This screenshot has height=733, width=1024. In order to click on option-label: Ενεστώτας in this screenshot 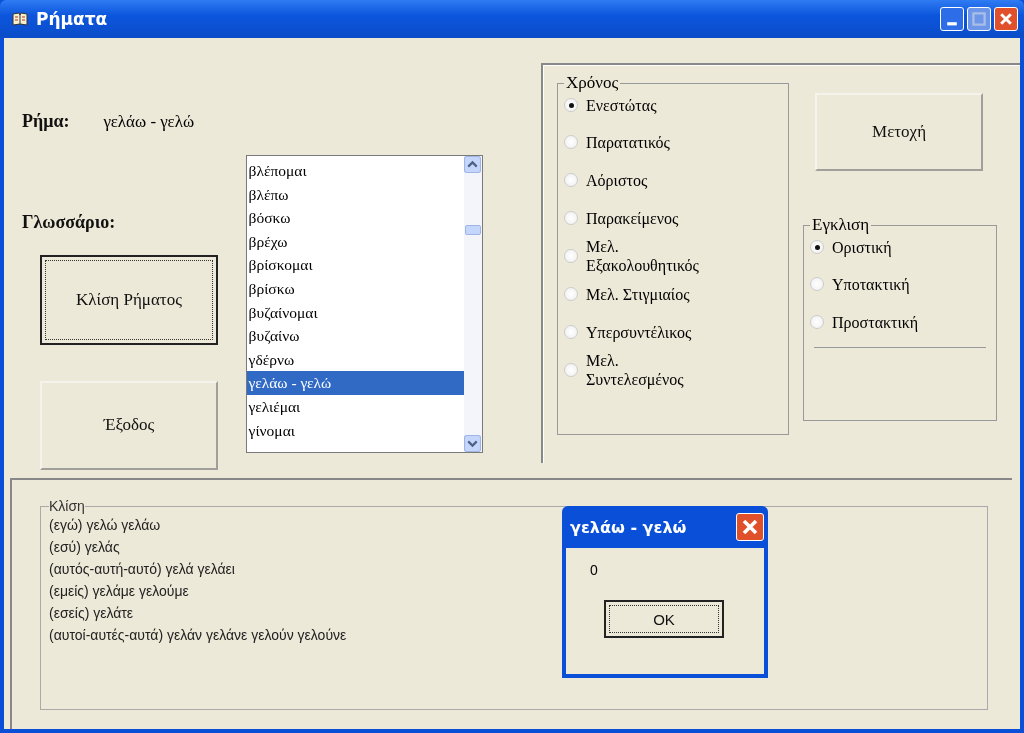, I will do `click(650, 105)`.